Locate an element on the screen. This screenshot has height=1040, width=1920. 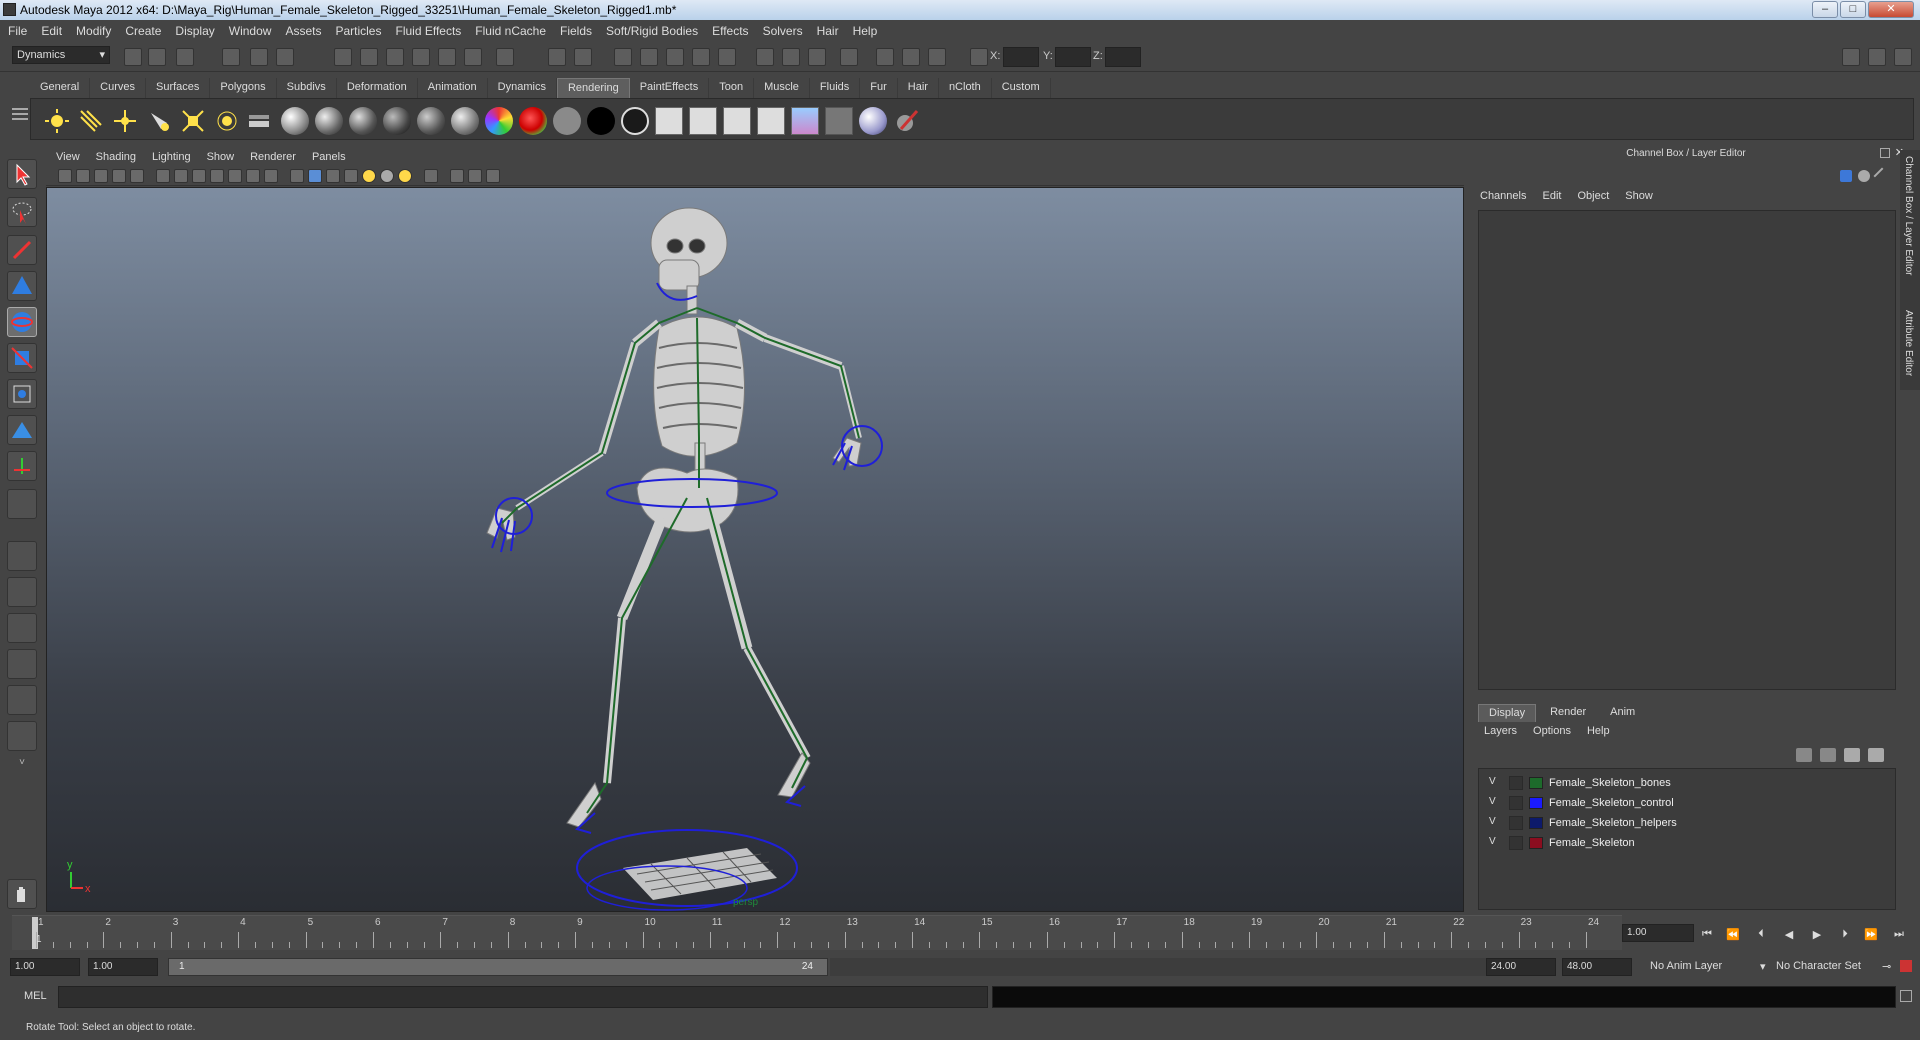
shelf-tab-fluids: Fluids is located at coordinates (835, 88).